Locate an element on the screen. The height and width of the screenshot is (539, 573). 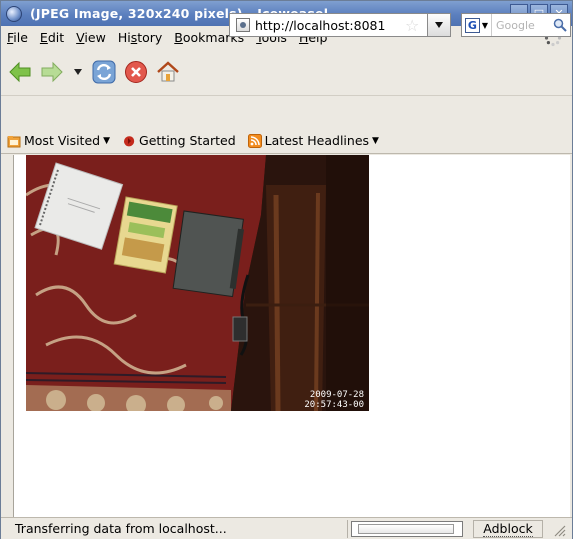
progress-track is located at coordinates (406, 529).